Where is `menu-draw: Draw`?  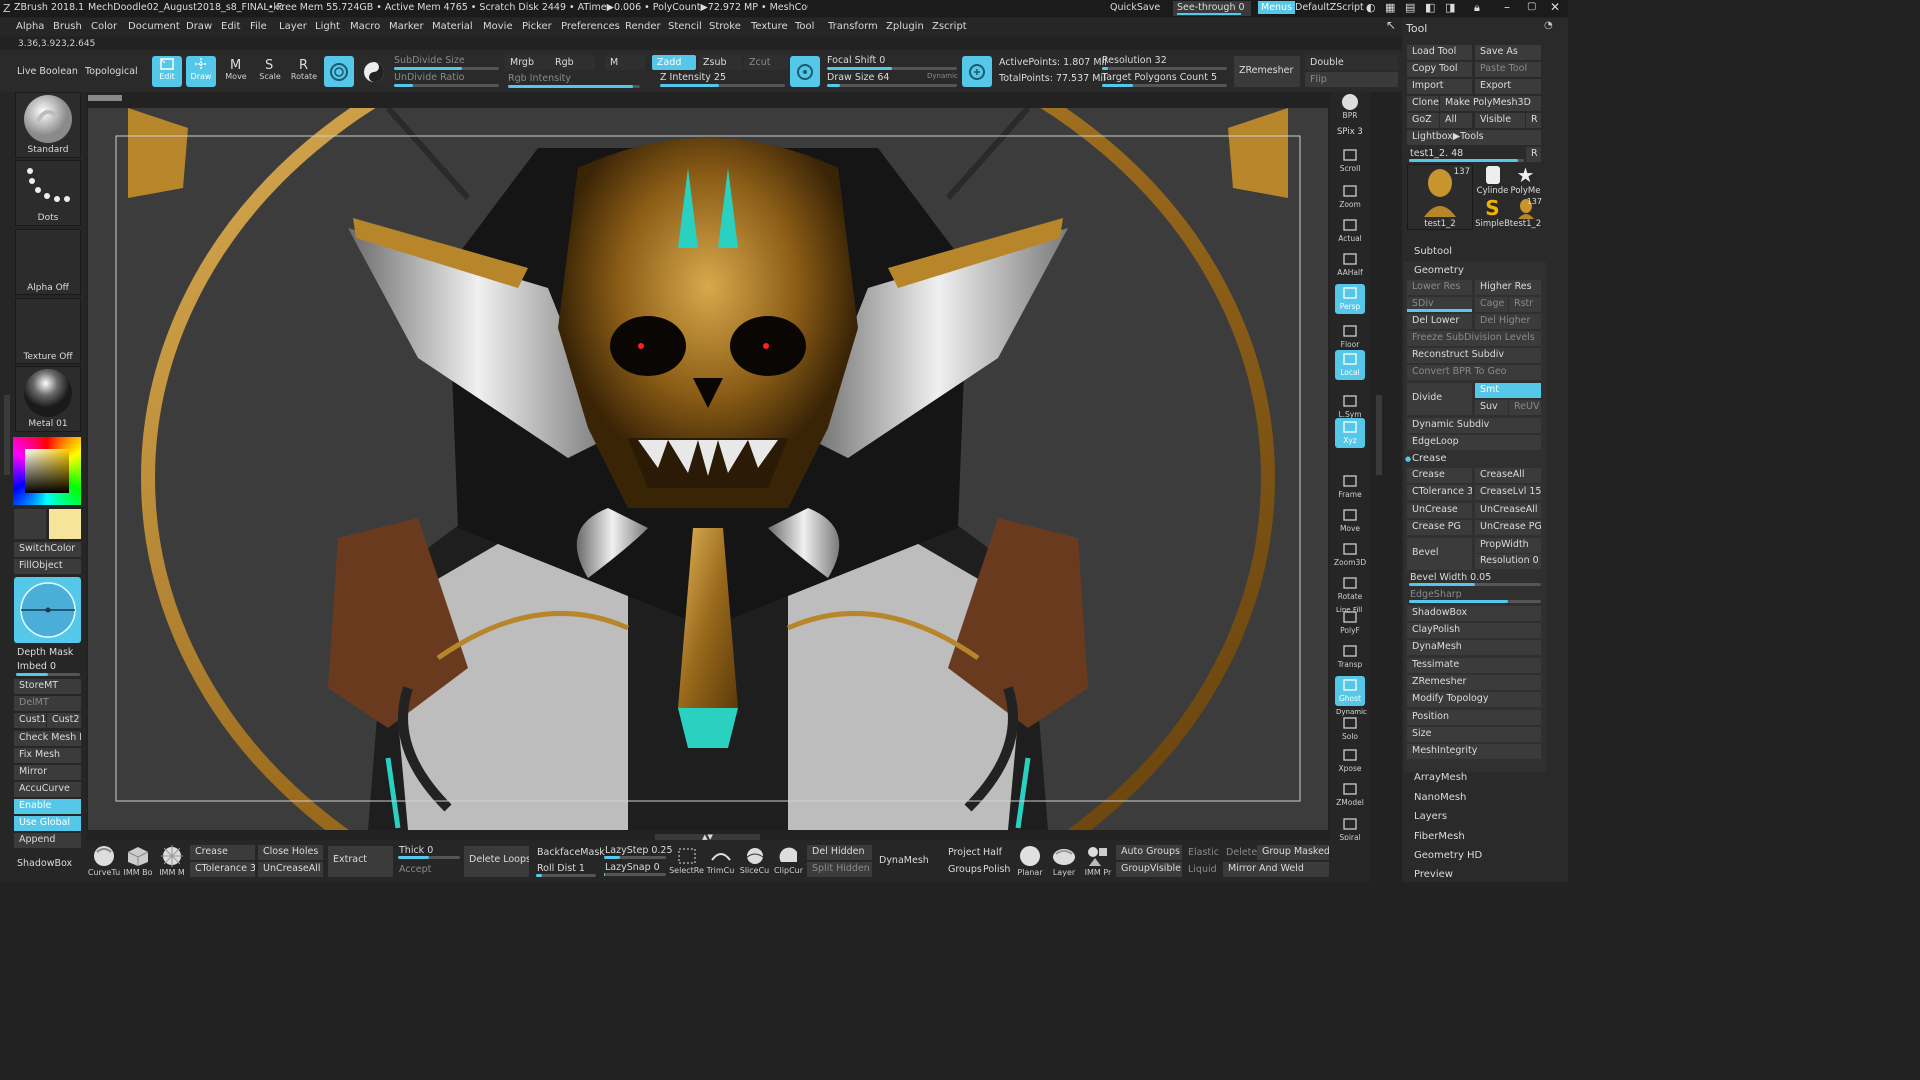 menu-draw: Draw is located at coordinates (199, 26).